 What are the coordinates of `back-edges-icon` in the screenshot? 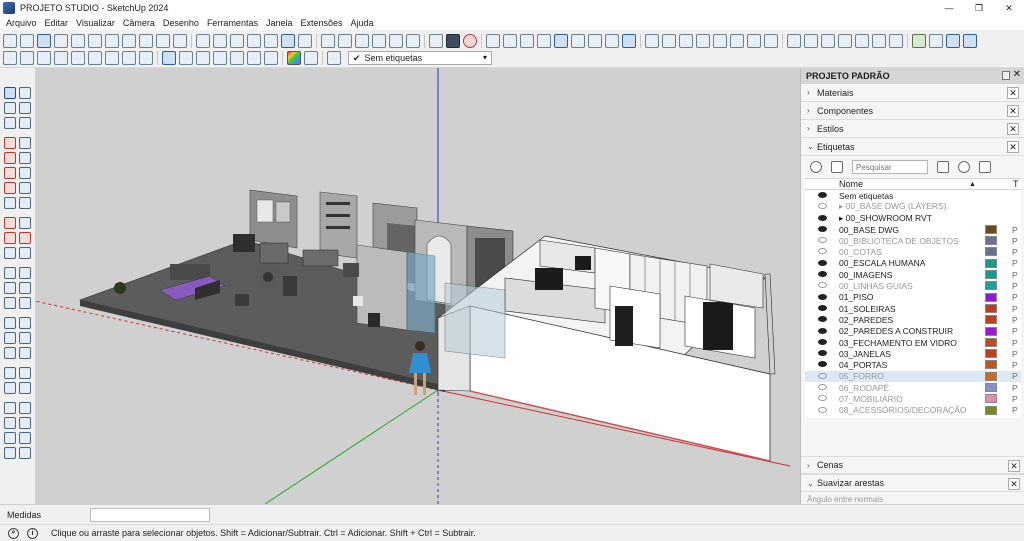 It's located at (220, 40).